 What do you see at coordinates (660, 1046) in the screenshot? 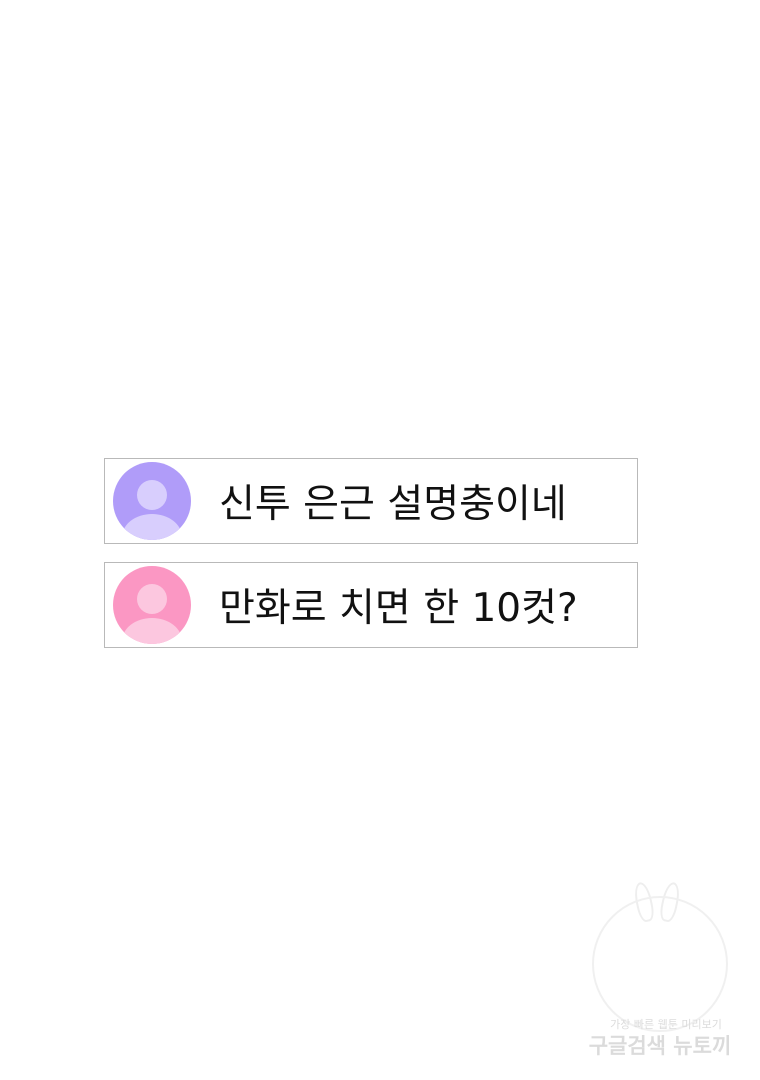
I see `watermark-brand: 구글검색 뉴토끼` at bounding box center [660, 1046].